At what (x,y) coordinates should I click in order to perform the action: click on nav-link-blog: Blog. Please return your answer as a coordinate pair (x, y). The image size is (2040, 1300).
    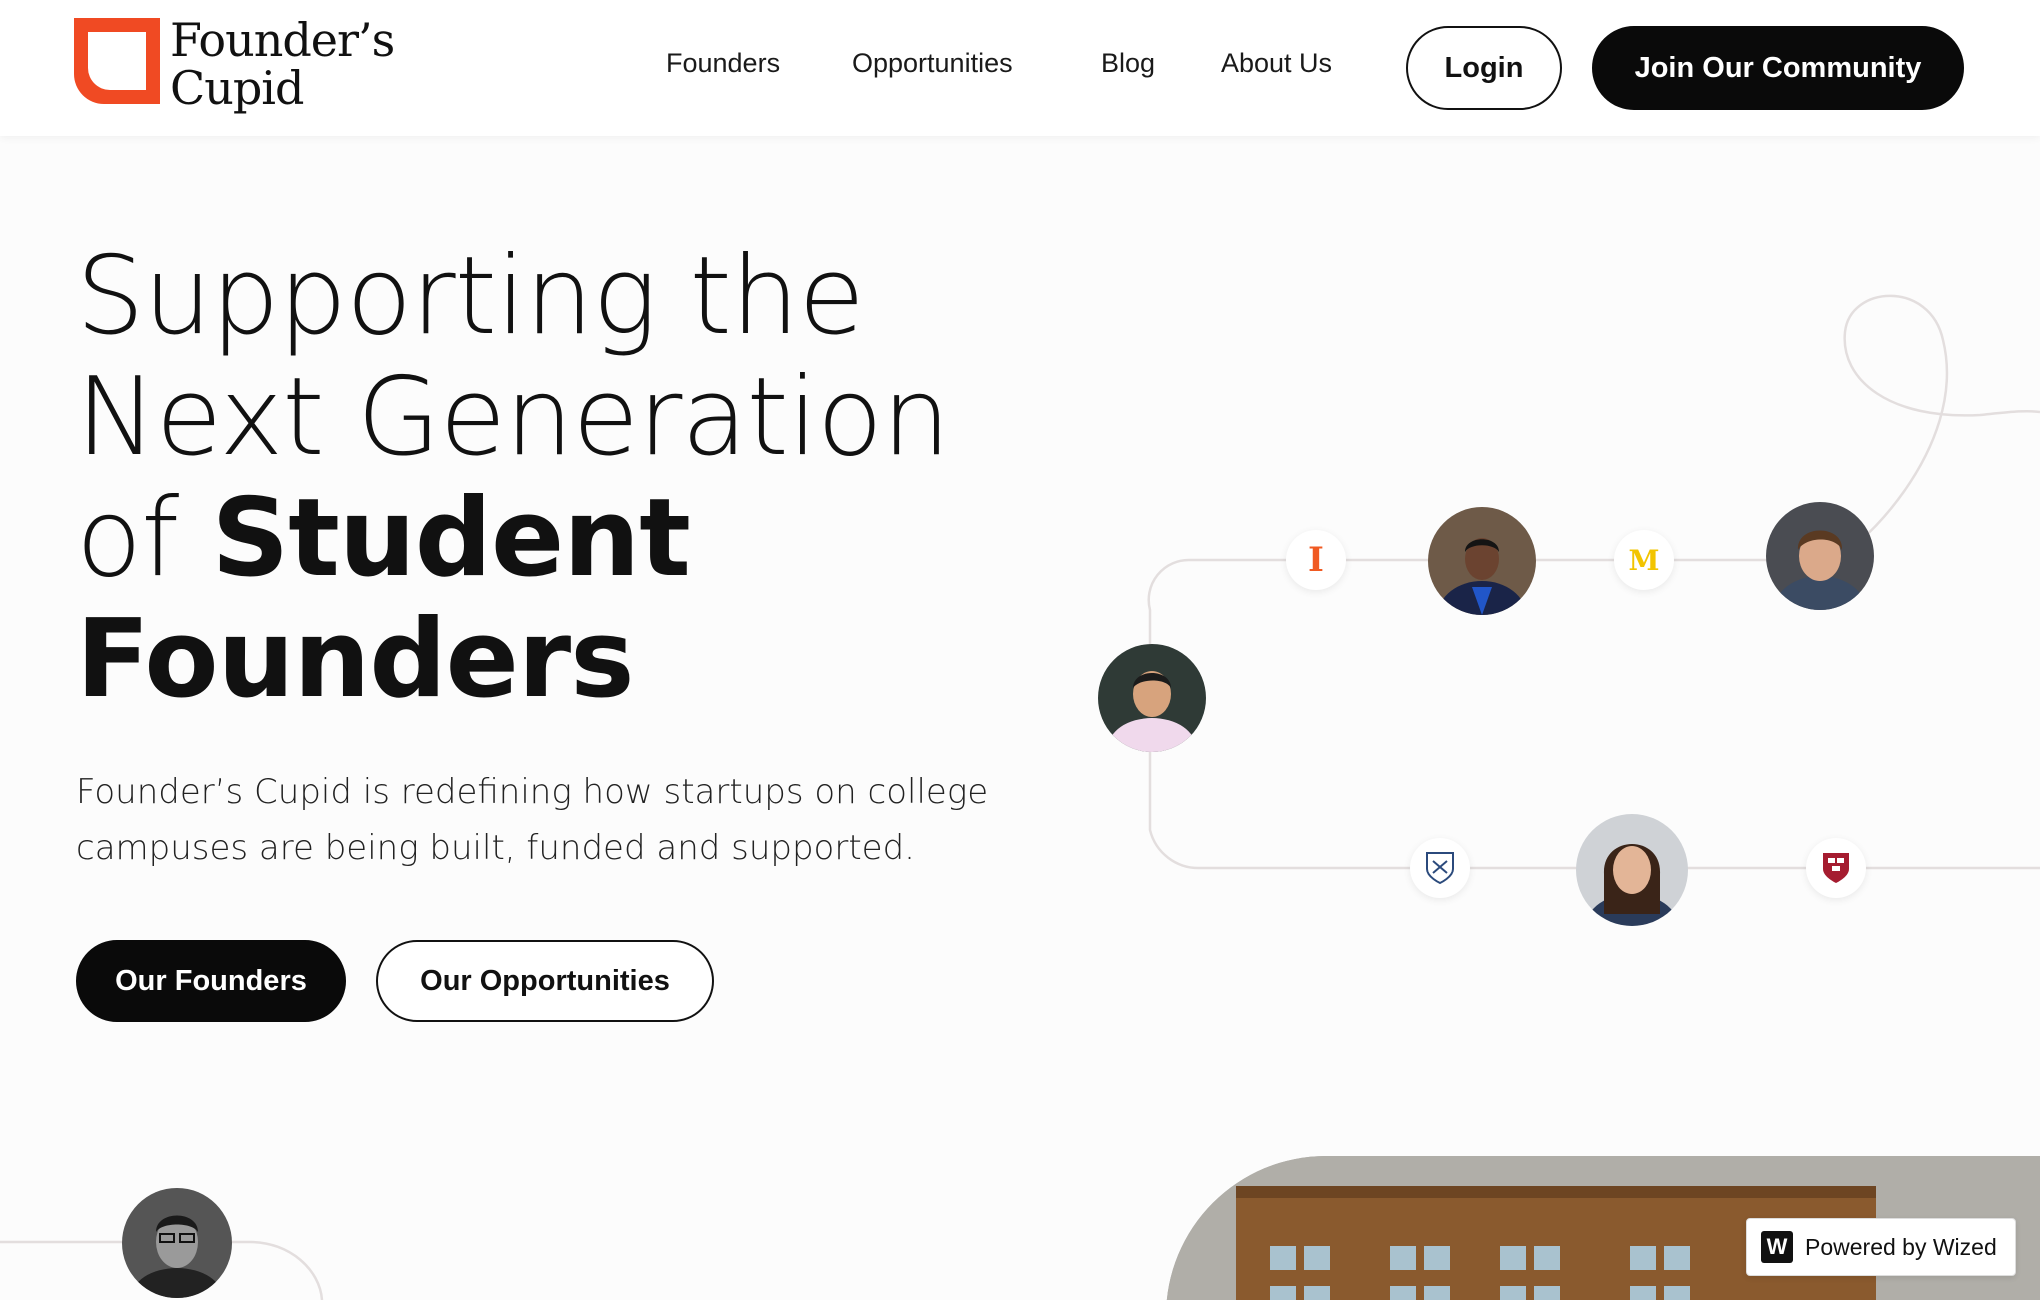
    Looking at the image, I should click on (1128, 63).